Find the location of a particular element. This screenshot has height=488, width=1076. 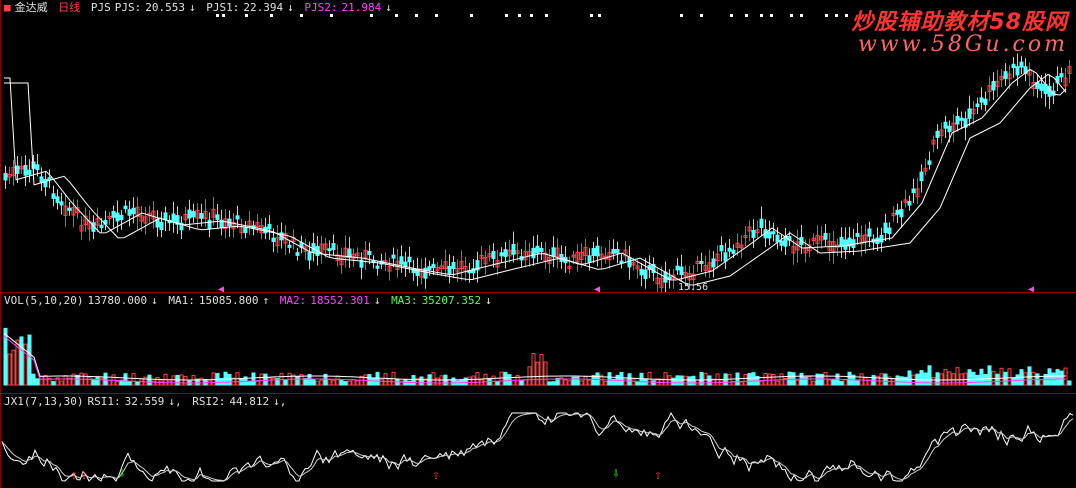

volume-arrow: ↓ is located at coordinates (154, 300).